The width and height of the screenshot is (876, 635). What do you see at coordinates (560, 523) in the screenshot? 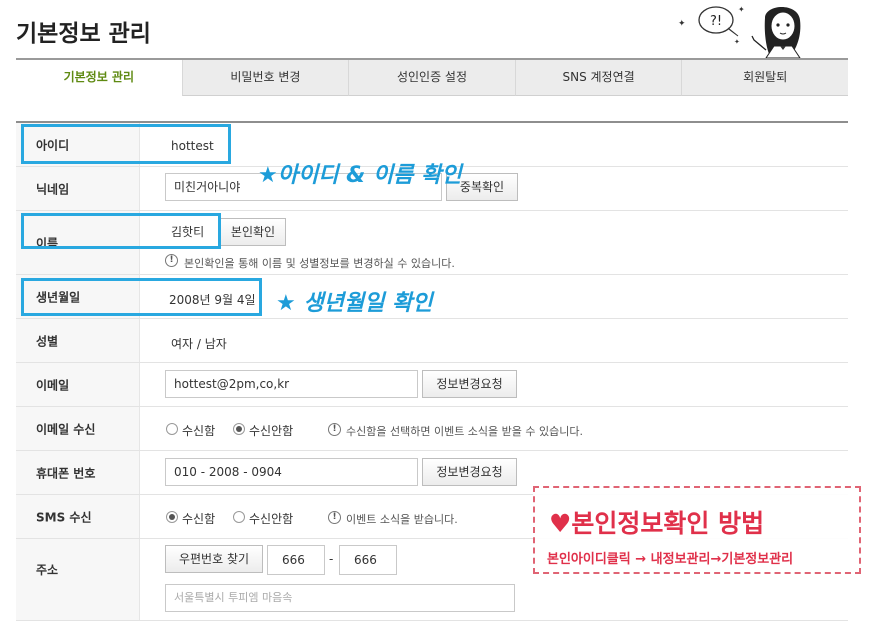
I see `heart-icon: ♥` at bounding box center [560, 523].